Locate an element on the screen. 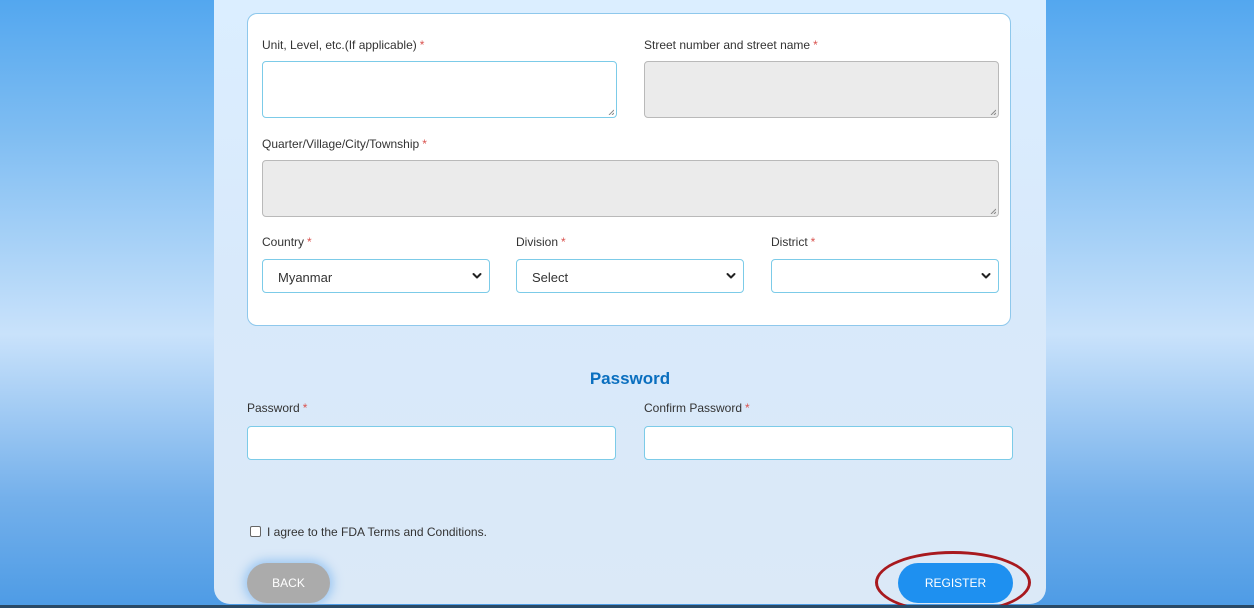 The height and width of the screenshot is (608, 1254). quarter-label: Quarter/Village/City/Township * is located at coordinates (344, 144).